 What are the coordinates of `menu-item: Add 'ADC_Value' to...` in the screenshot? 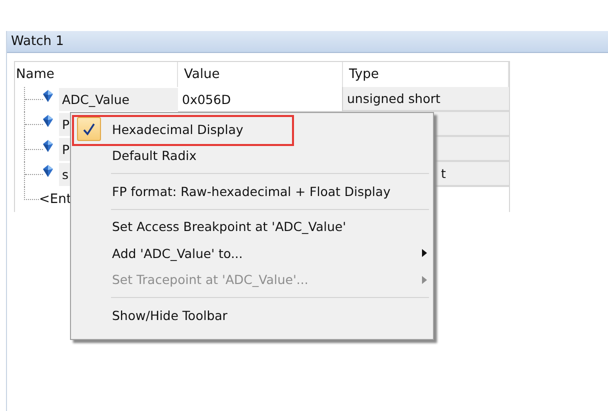 It's located at (252, 253).